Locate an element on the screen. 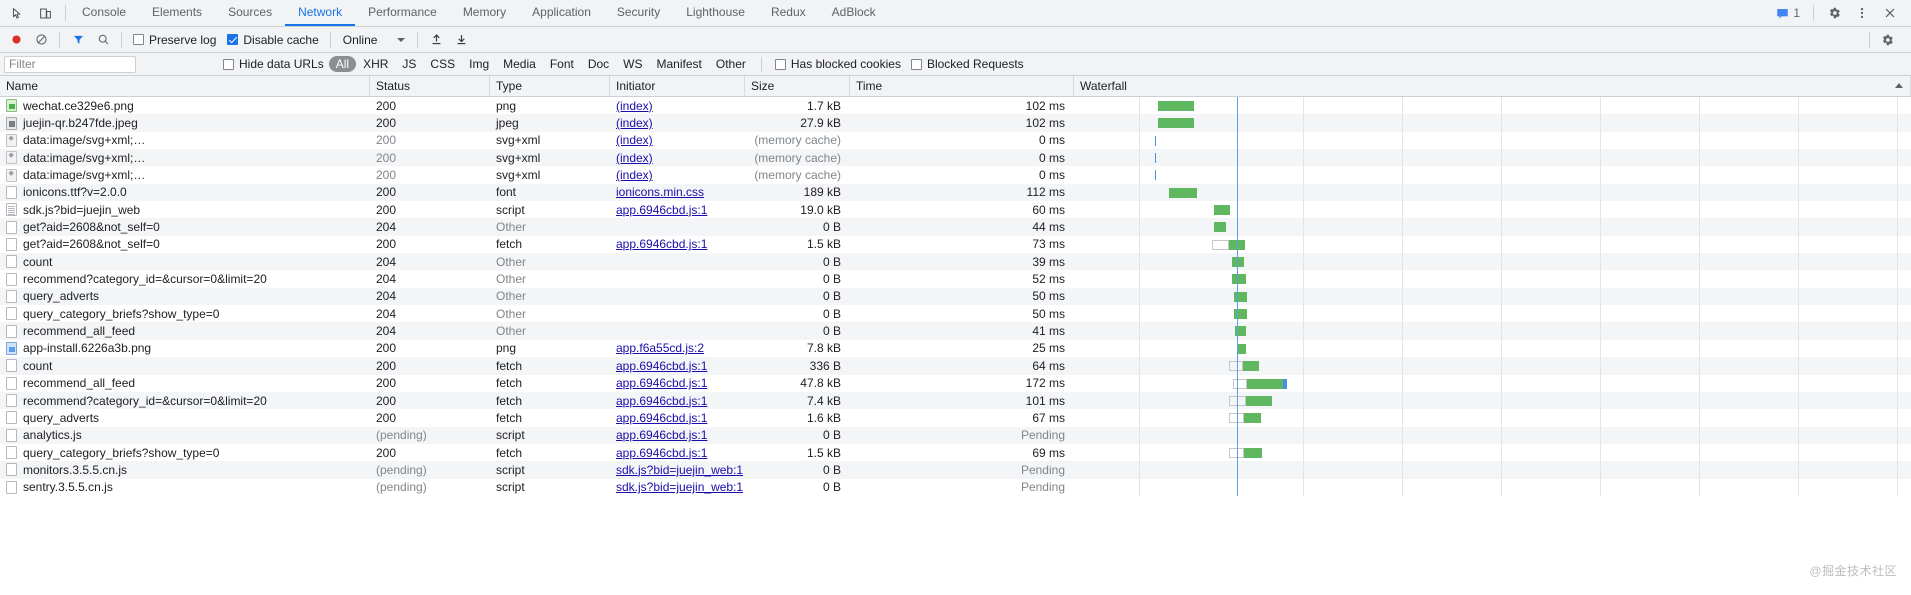 This screenshot has width=1911, height=595. tab-application: Application is located at coordinates (561, 13).